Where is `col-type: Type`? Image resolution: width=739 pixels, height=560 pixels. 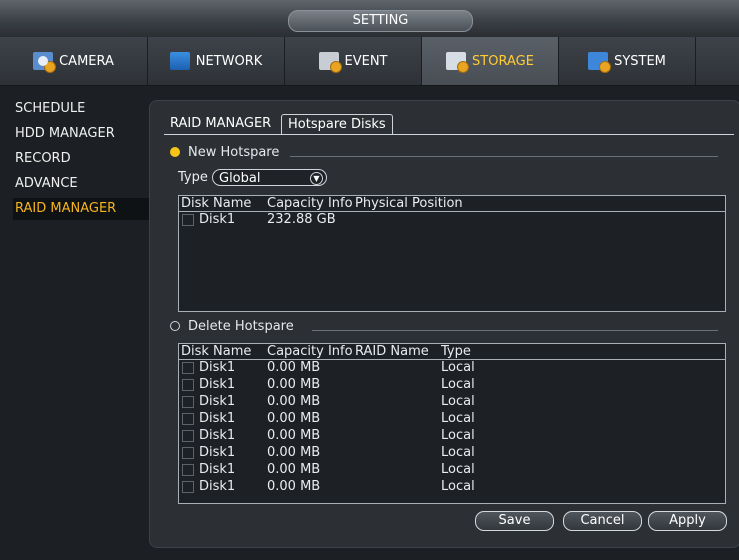
col-type: Type is located at coordinates (456, 351).